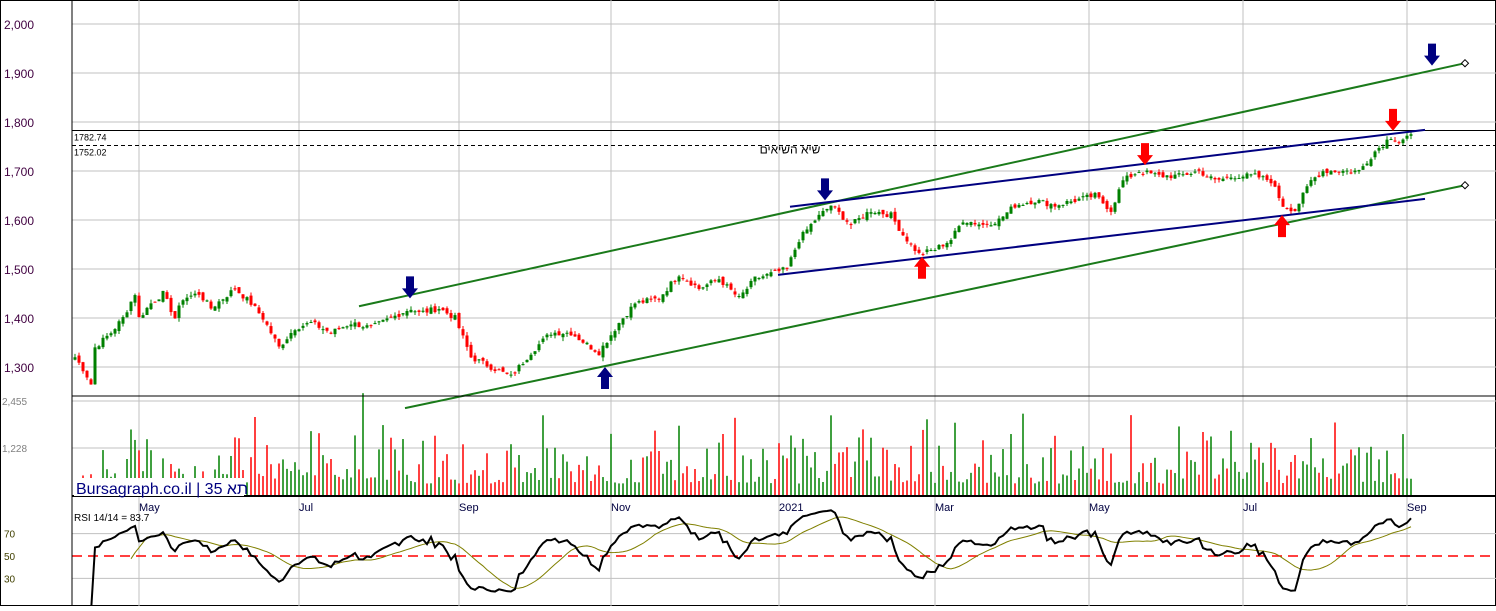 Image resolution: width=1496 pixels, height=611 pixels. Describe the element at coordinates (791, 508) in the screenshot. I see `month-label: 2021` at that location.